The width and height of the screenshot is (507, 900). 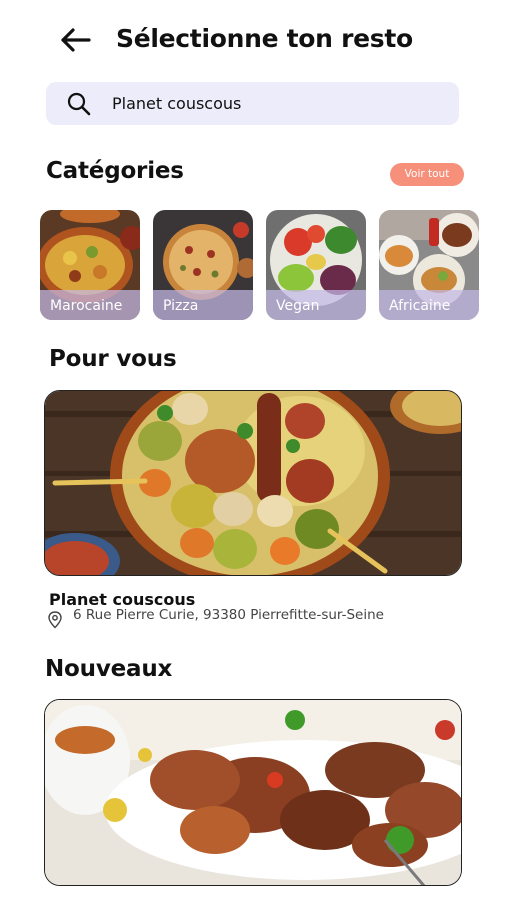 I want to click on new-title: Nouveaux, so click(x=109, y=669).